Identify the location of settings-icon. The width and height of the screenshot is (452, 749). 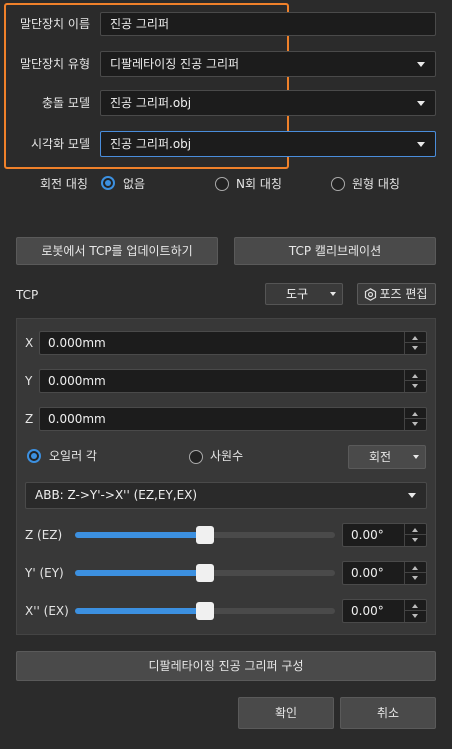
(370, 294).